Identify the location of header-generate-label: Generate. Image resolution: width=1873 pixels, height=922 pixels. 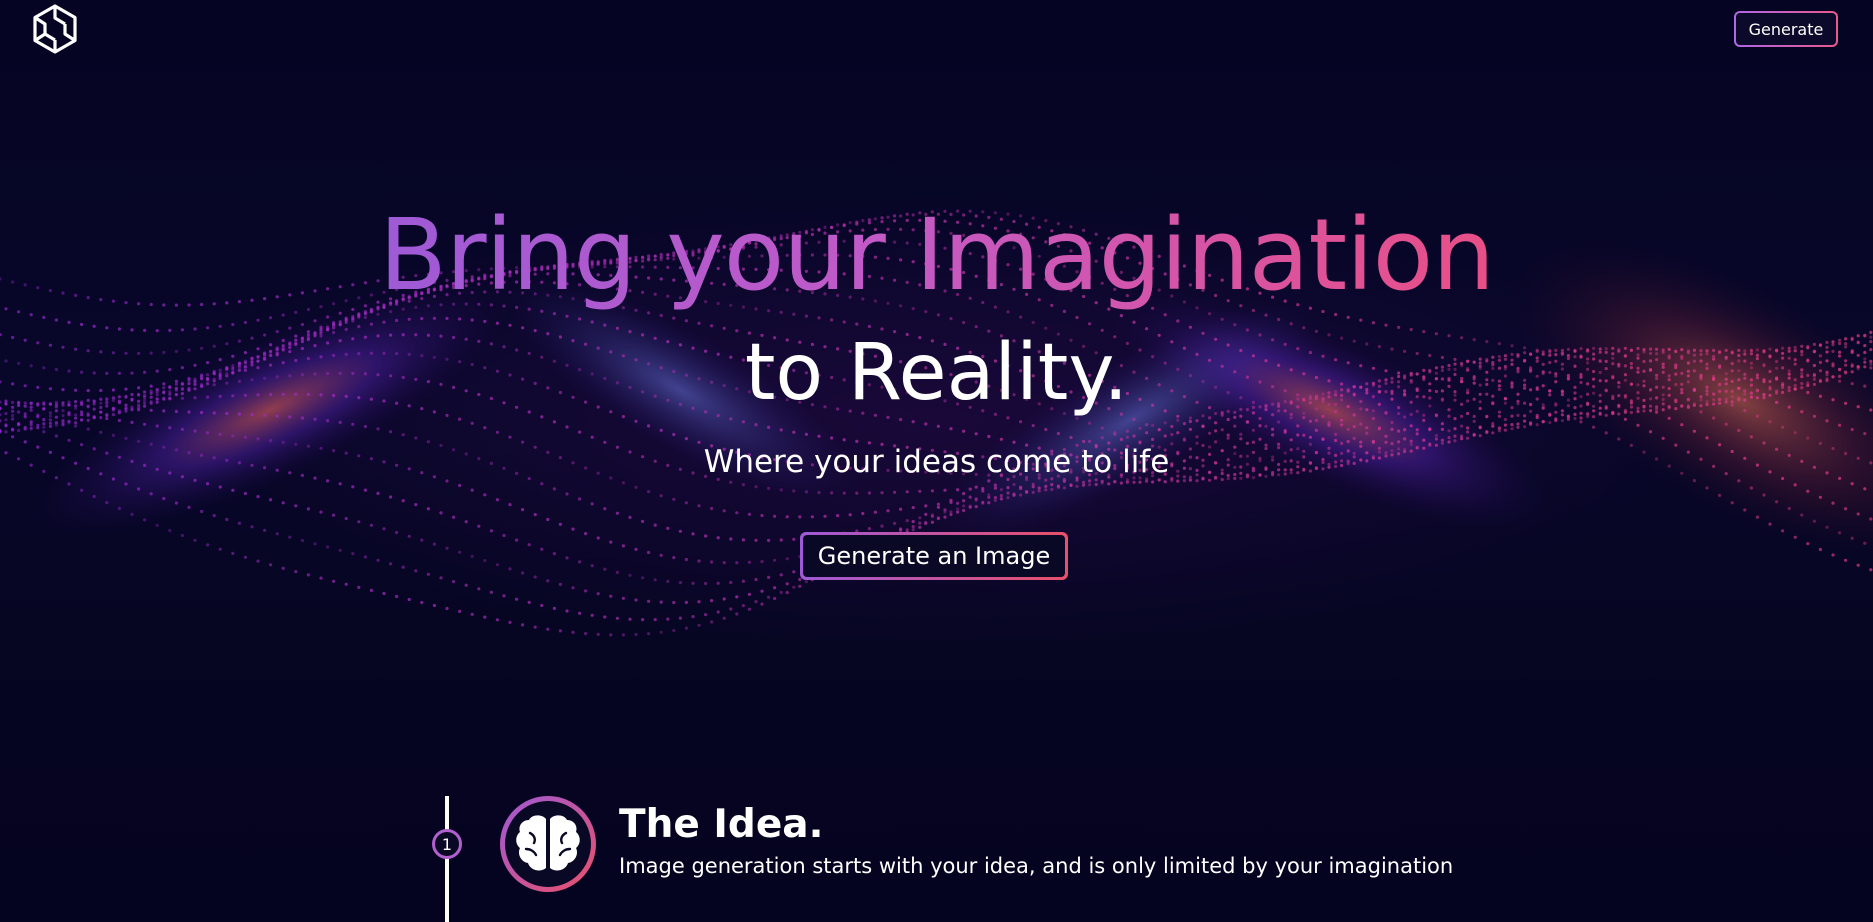
(1786, 29).